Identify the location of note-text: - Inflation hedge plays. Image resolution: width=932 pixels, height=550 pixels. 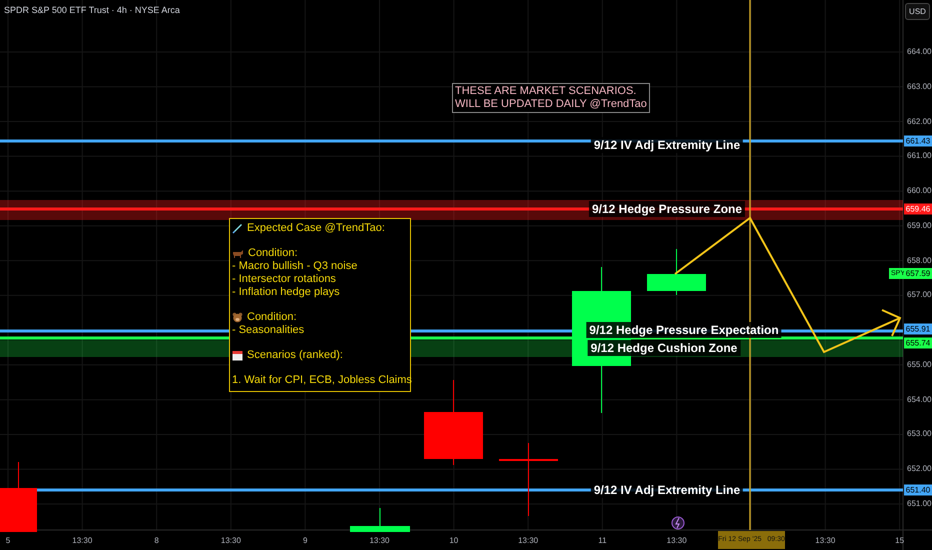
(286, 292).